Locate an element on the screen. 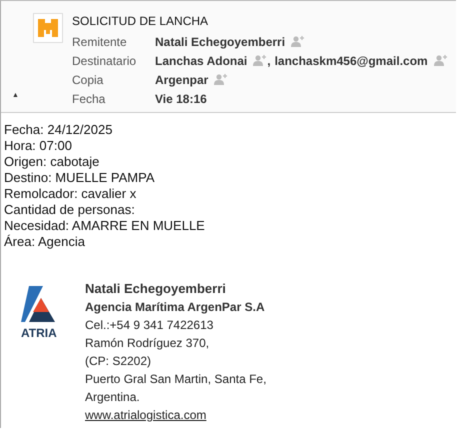 This screenshot has width=458, height=430. contact-name: Argenpar is located at coordinates (181, 79).